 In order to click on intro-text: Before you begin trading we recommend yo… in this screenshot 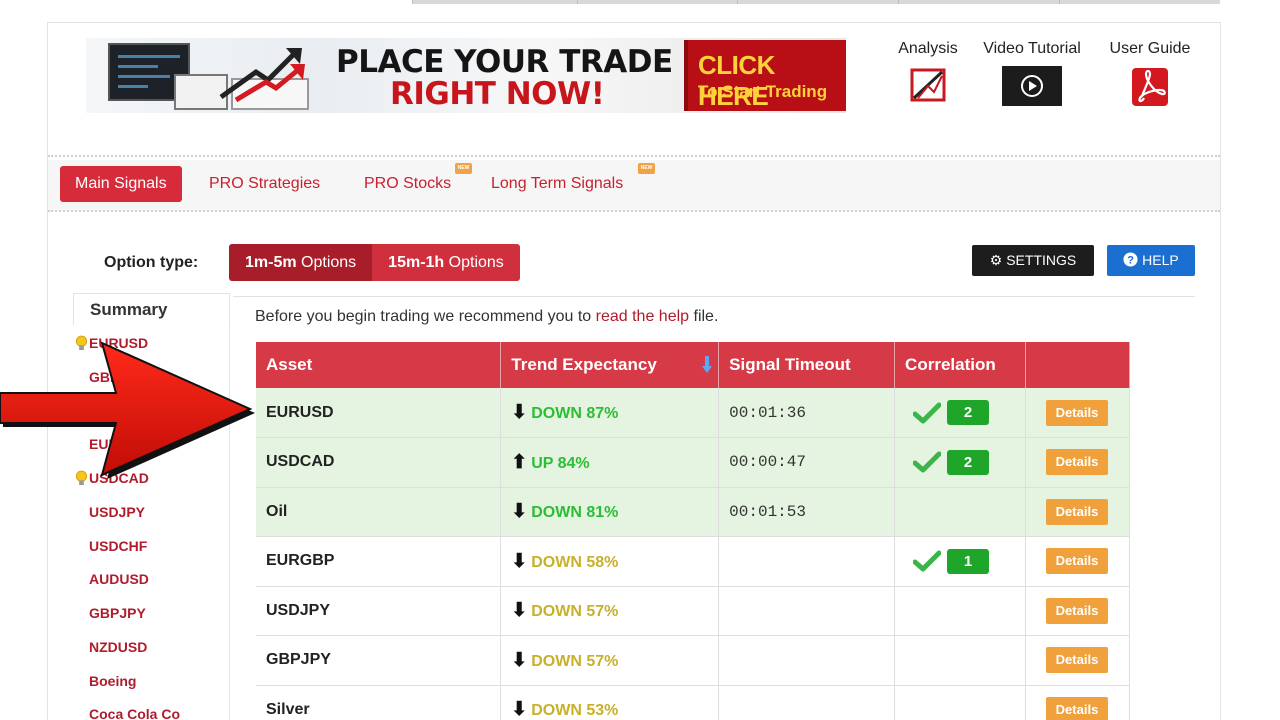, I will do `click(486, 317)`.